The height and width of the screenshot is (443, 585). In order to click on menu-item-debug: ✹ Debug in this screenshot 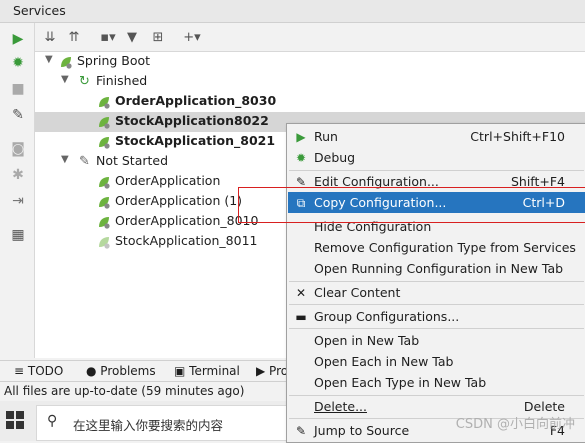, I will do `click(436, 157)`.